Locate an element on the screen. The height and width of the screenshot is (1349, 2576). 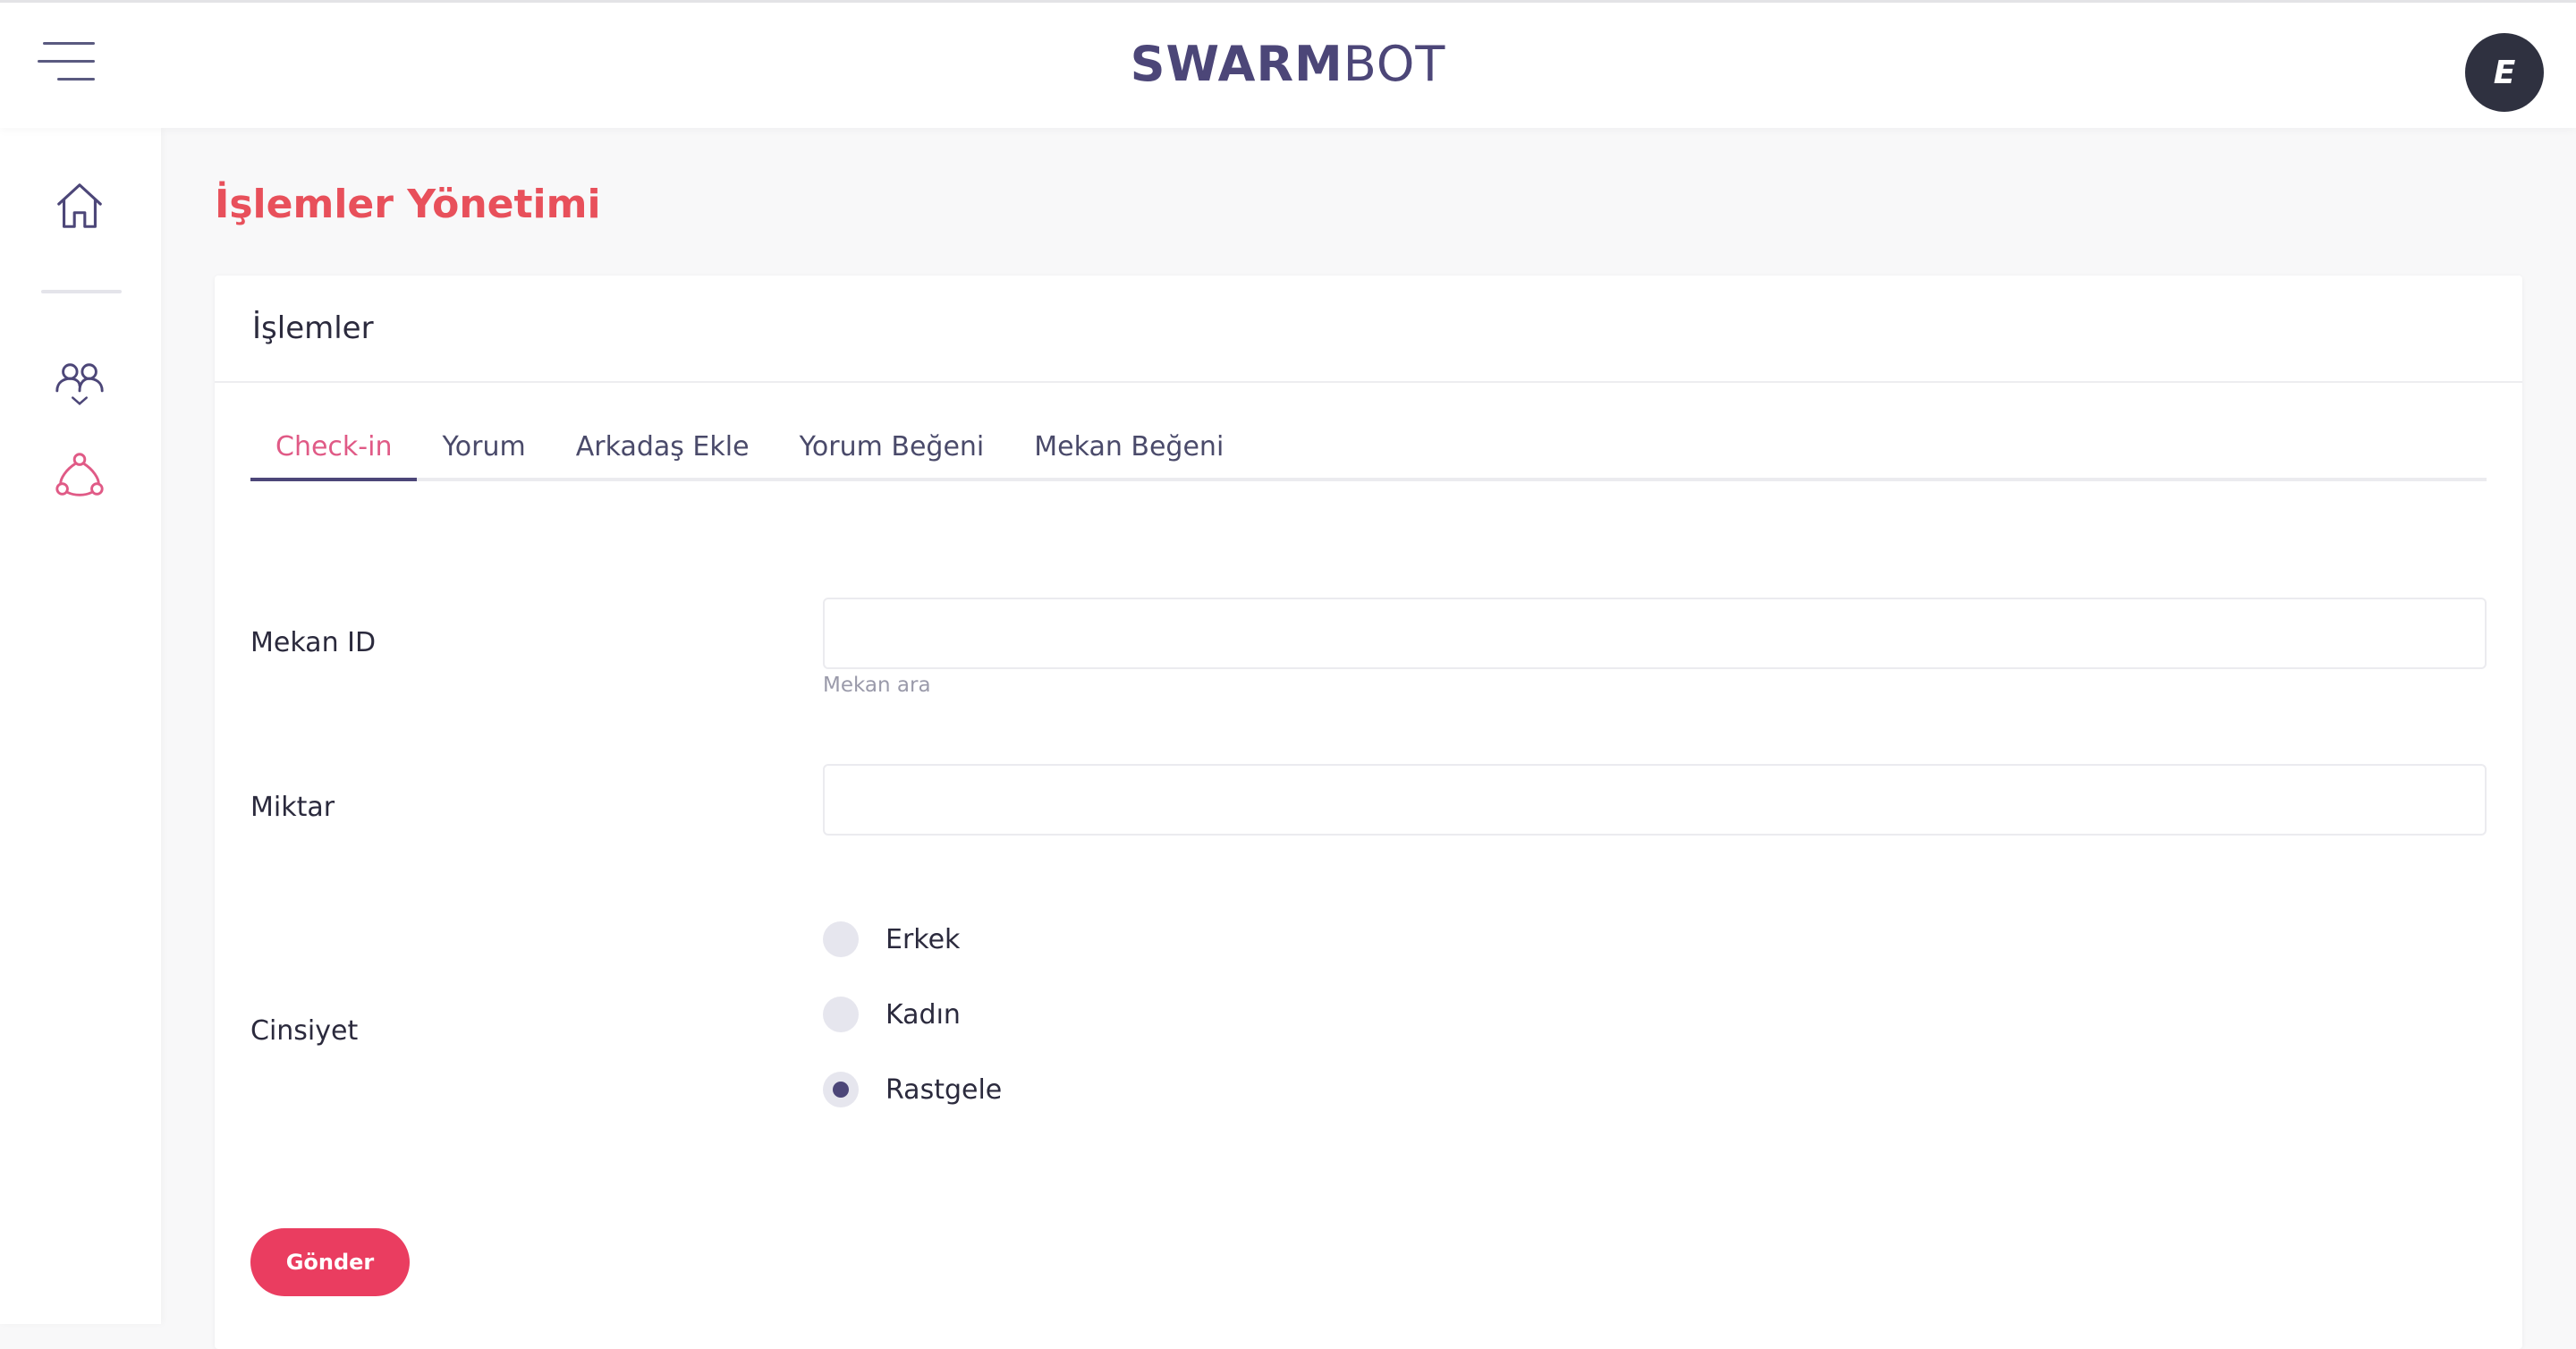
radio-option-erkek: Erkek is located at coordinates (891, 939).